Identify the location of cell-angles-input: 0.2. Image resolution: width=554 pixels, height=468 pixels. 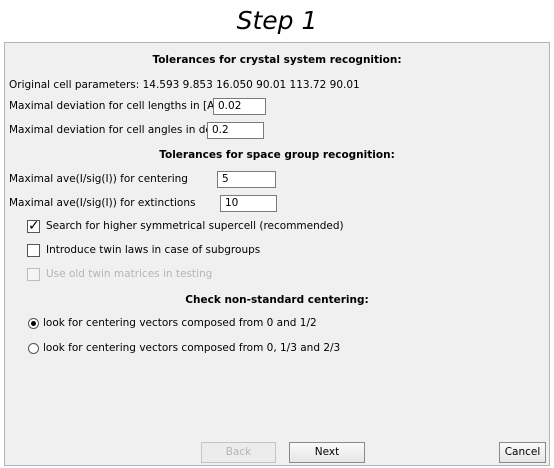
(235, 130).